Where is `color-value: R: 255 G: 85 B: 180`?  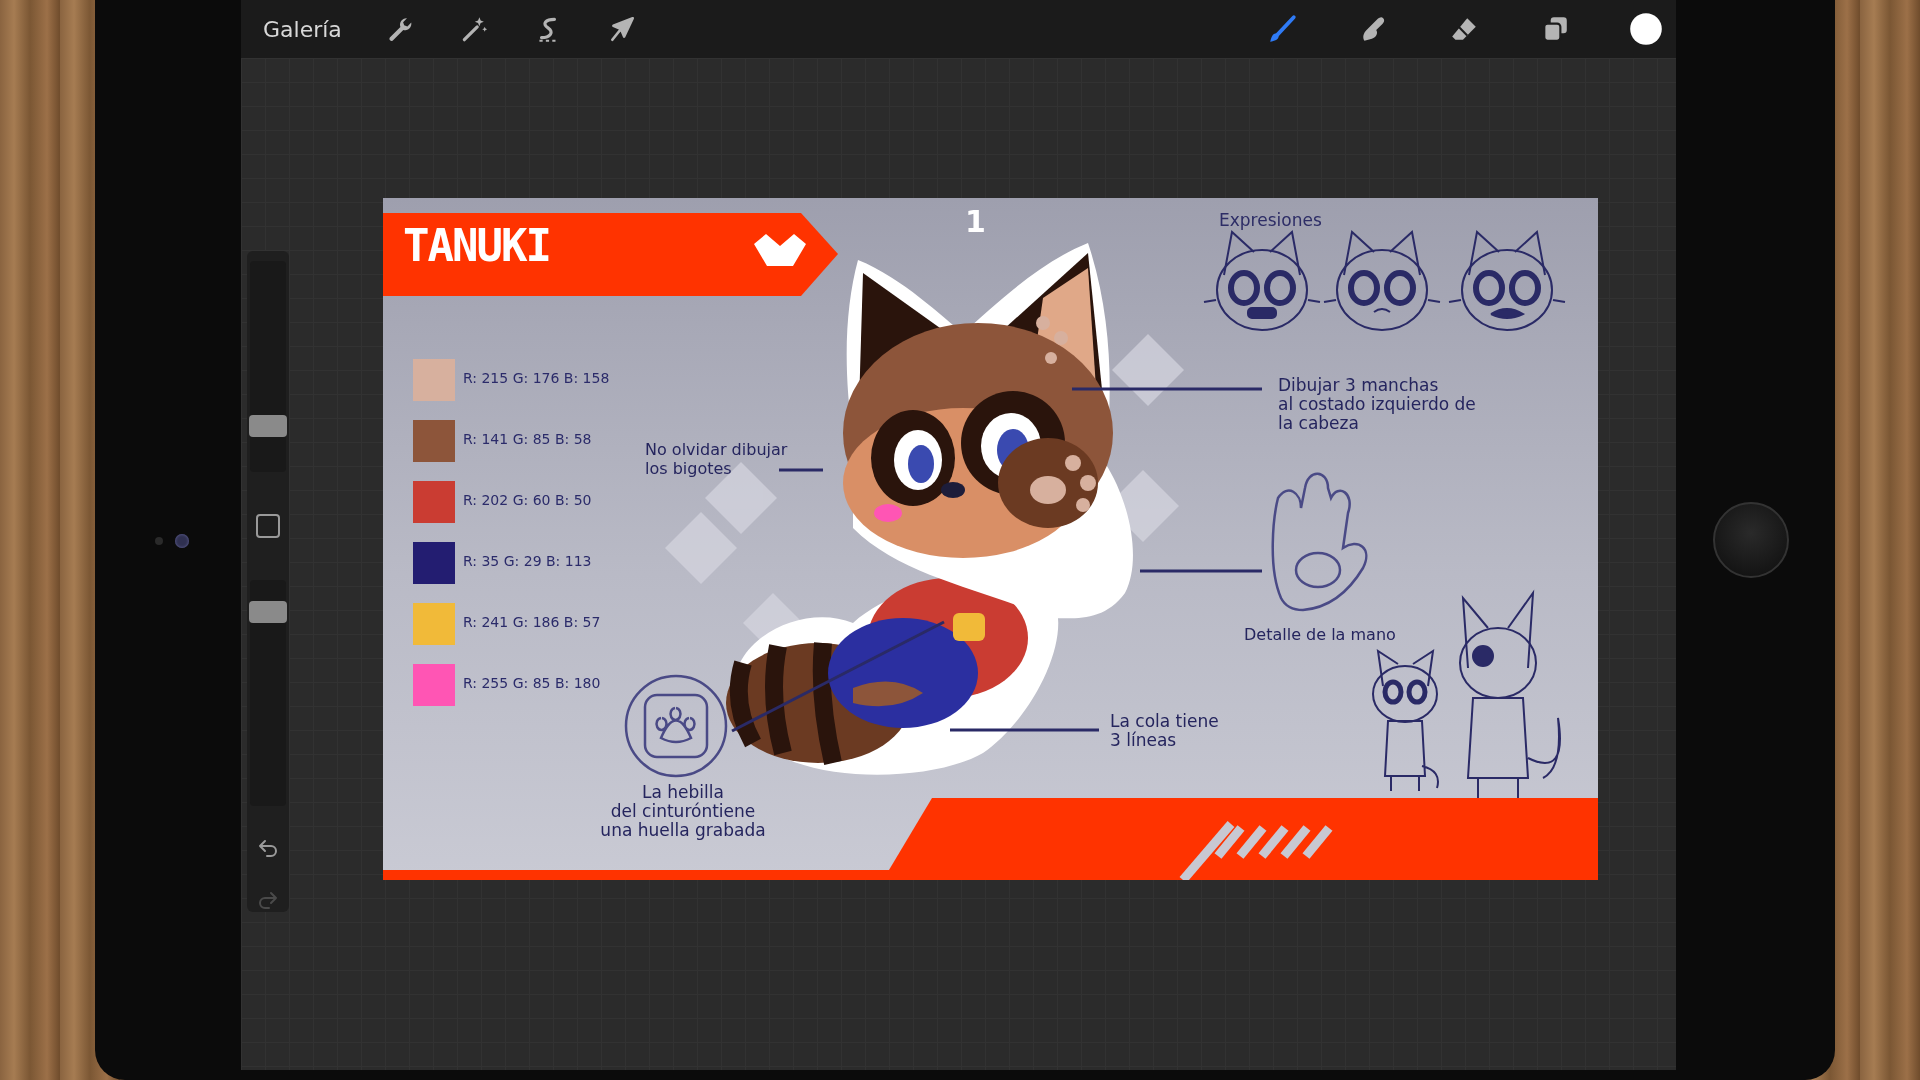 color-value: R: 255 G: 85 B: 180 is located at coordinates (532, 683).